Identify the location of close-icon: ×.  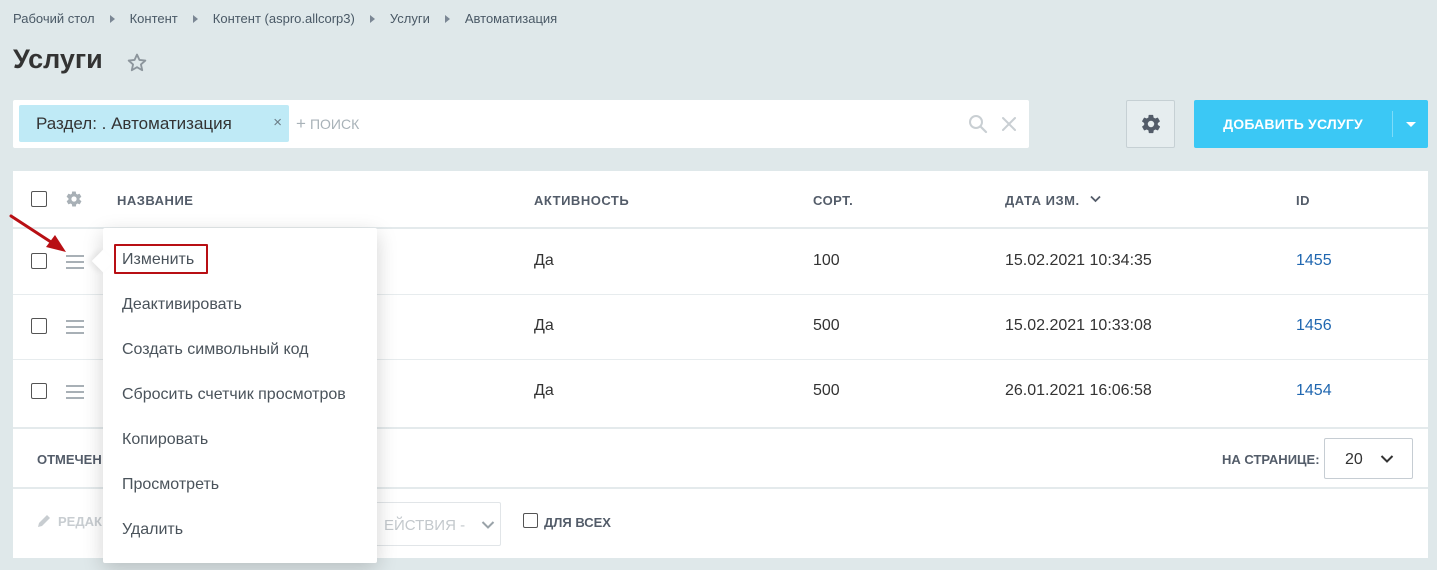
(277, 122).